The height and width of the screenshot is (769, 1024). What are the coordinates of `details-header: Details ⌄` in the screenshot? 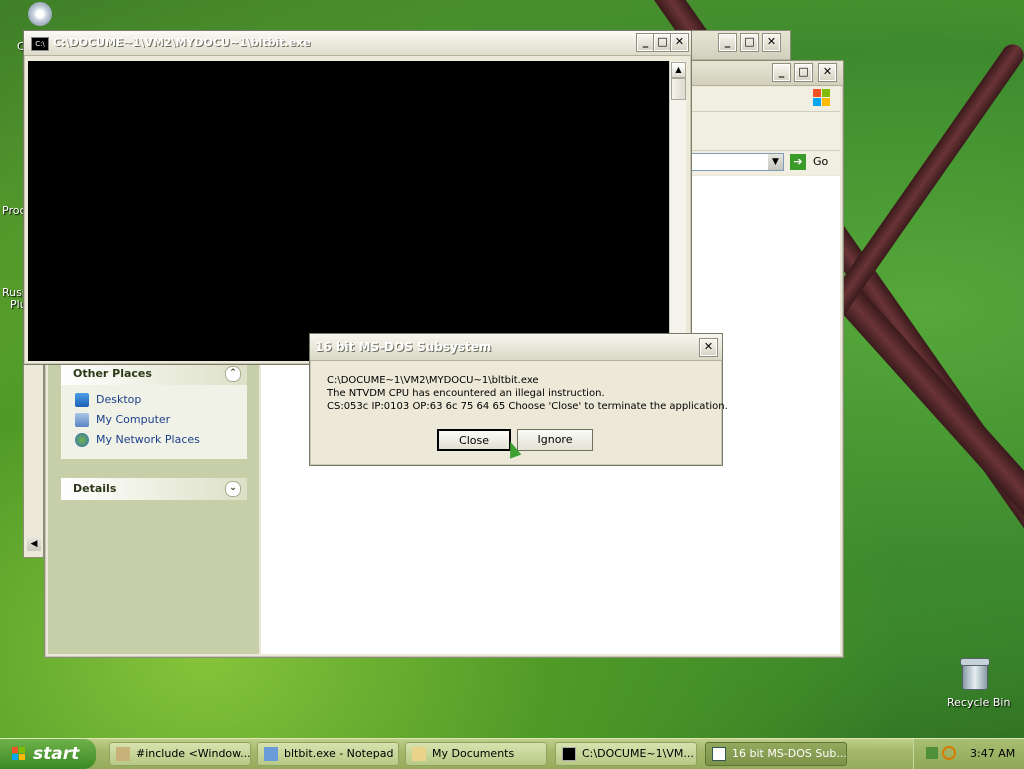 It's located at (154, 489).